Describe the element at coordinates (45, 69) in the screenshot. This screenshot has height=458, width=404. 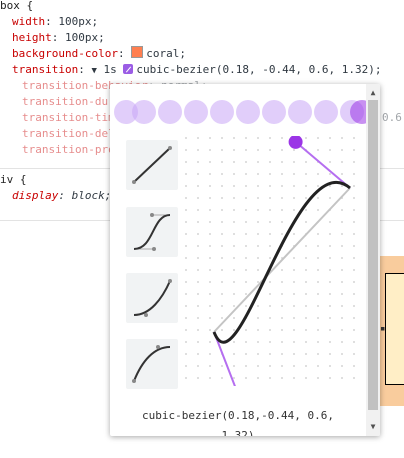
I see `transition-prop: transition` at that location.